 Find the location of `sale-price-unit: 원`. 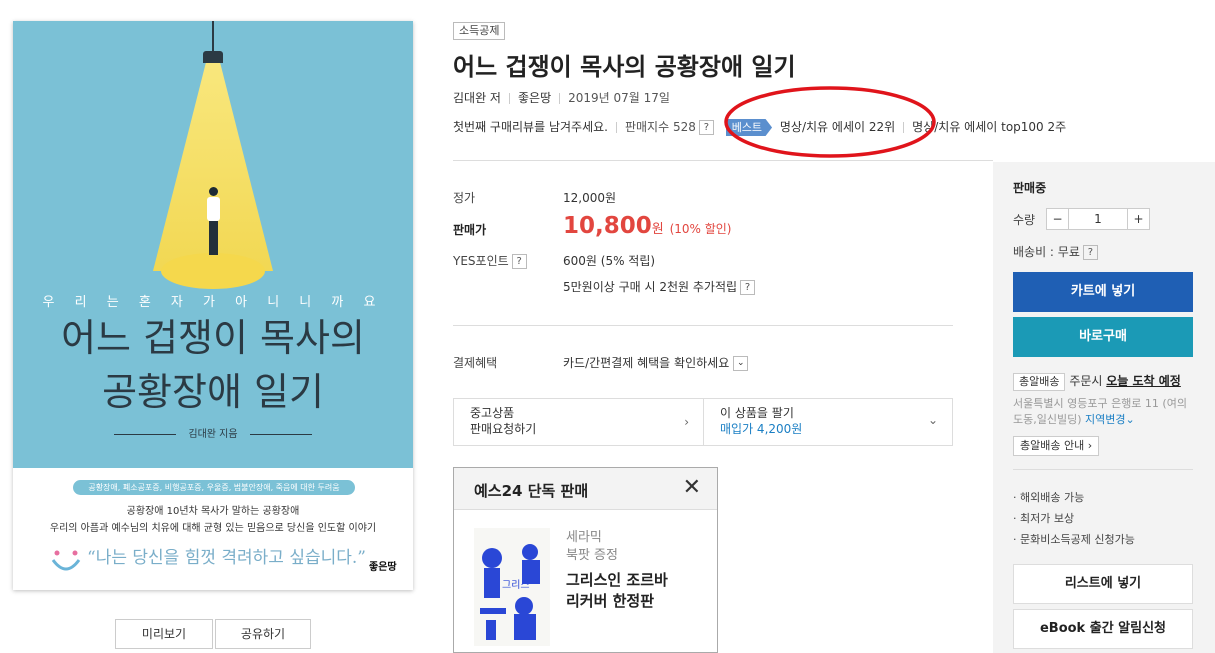

sale-price-unit: 원 is located at coordinates (657, 229).